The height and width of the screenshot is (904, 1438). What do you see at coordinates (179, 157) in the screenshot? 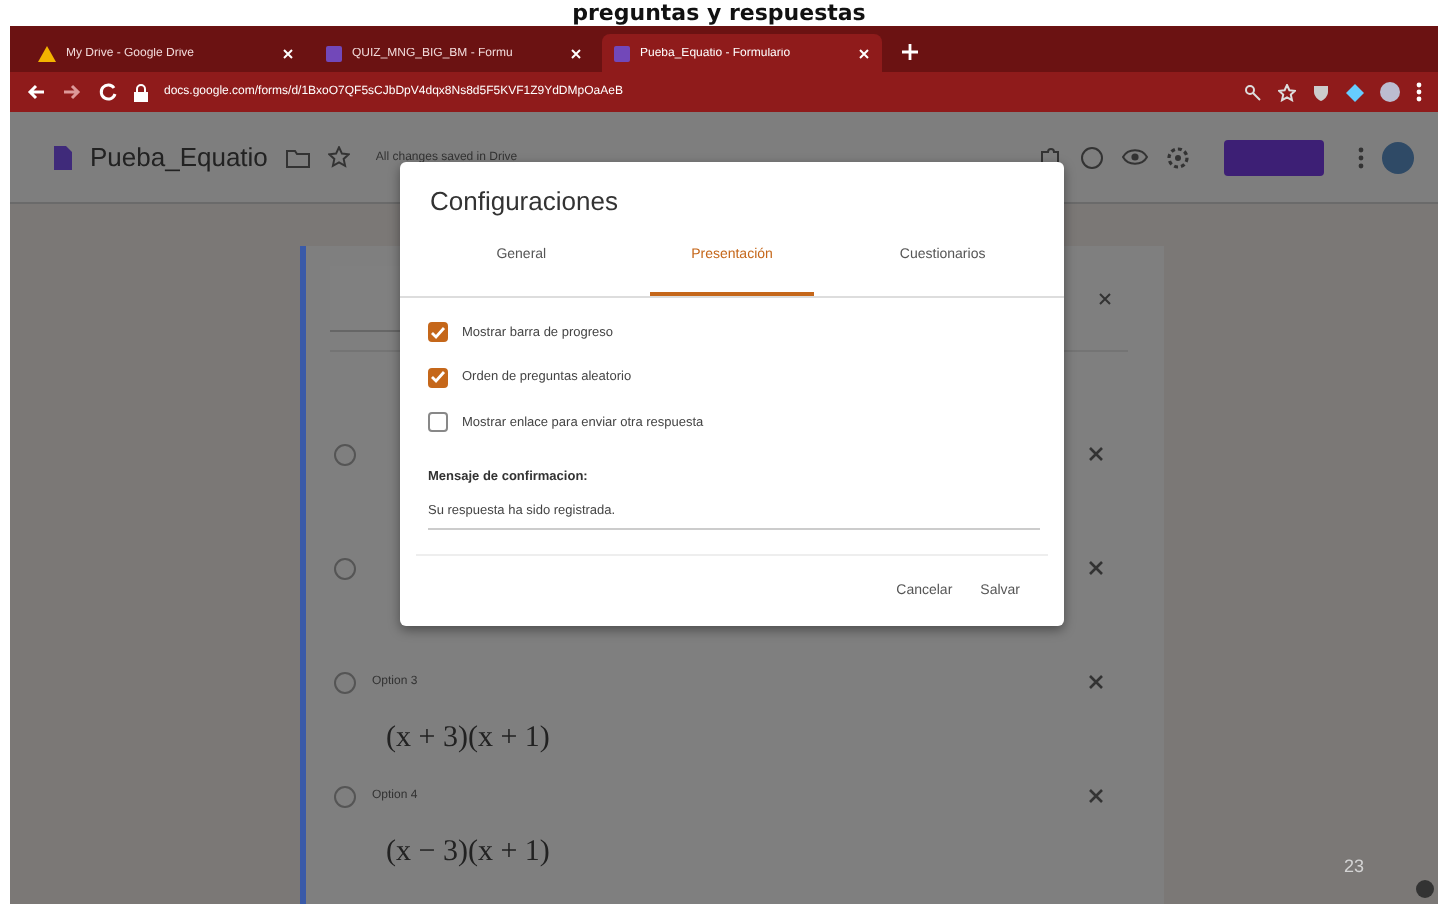
I see `form-title: Pueba_Equatio` at bounding box center [179, 157].